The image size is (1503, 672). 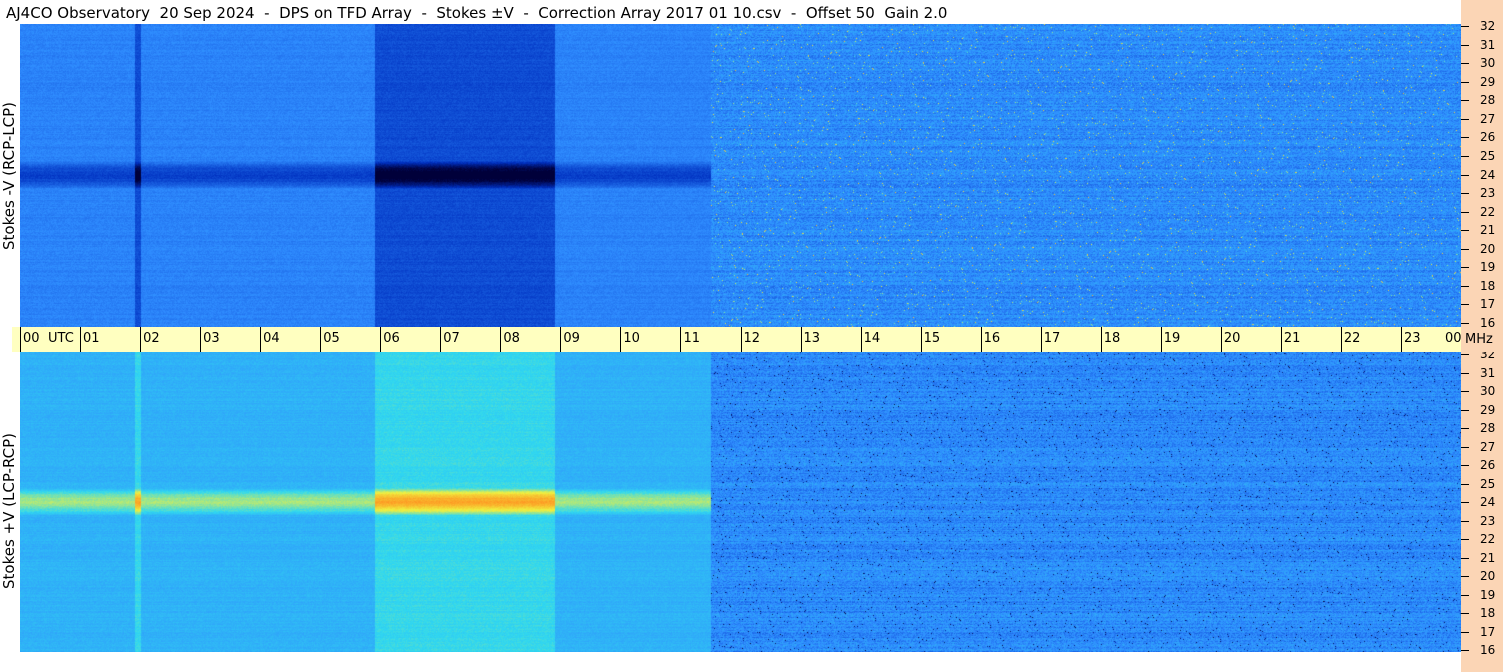 What do you see at coordinates (9, 511) in the screenshot?
I see `bottom-panel-label: Stokes +V (LCP-RCP)` at bounding box center [9, 511].